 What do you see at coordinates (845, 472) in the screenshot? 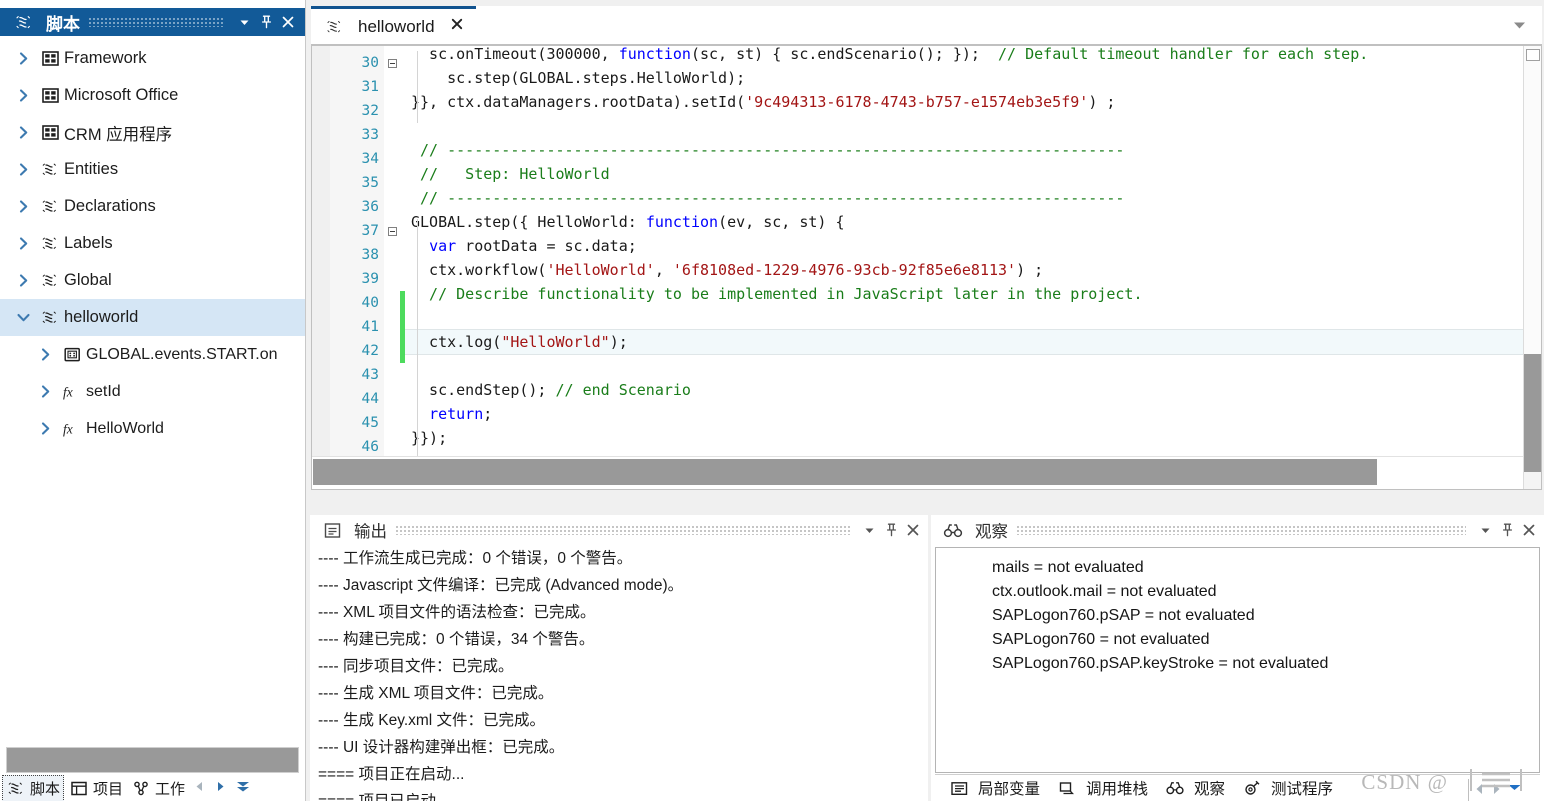
I see `horizontal-scroll-thumb` at bounding box center [845, 472].